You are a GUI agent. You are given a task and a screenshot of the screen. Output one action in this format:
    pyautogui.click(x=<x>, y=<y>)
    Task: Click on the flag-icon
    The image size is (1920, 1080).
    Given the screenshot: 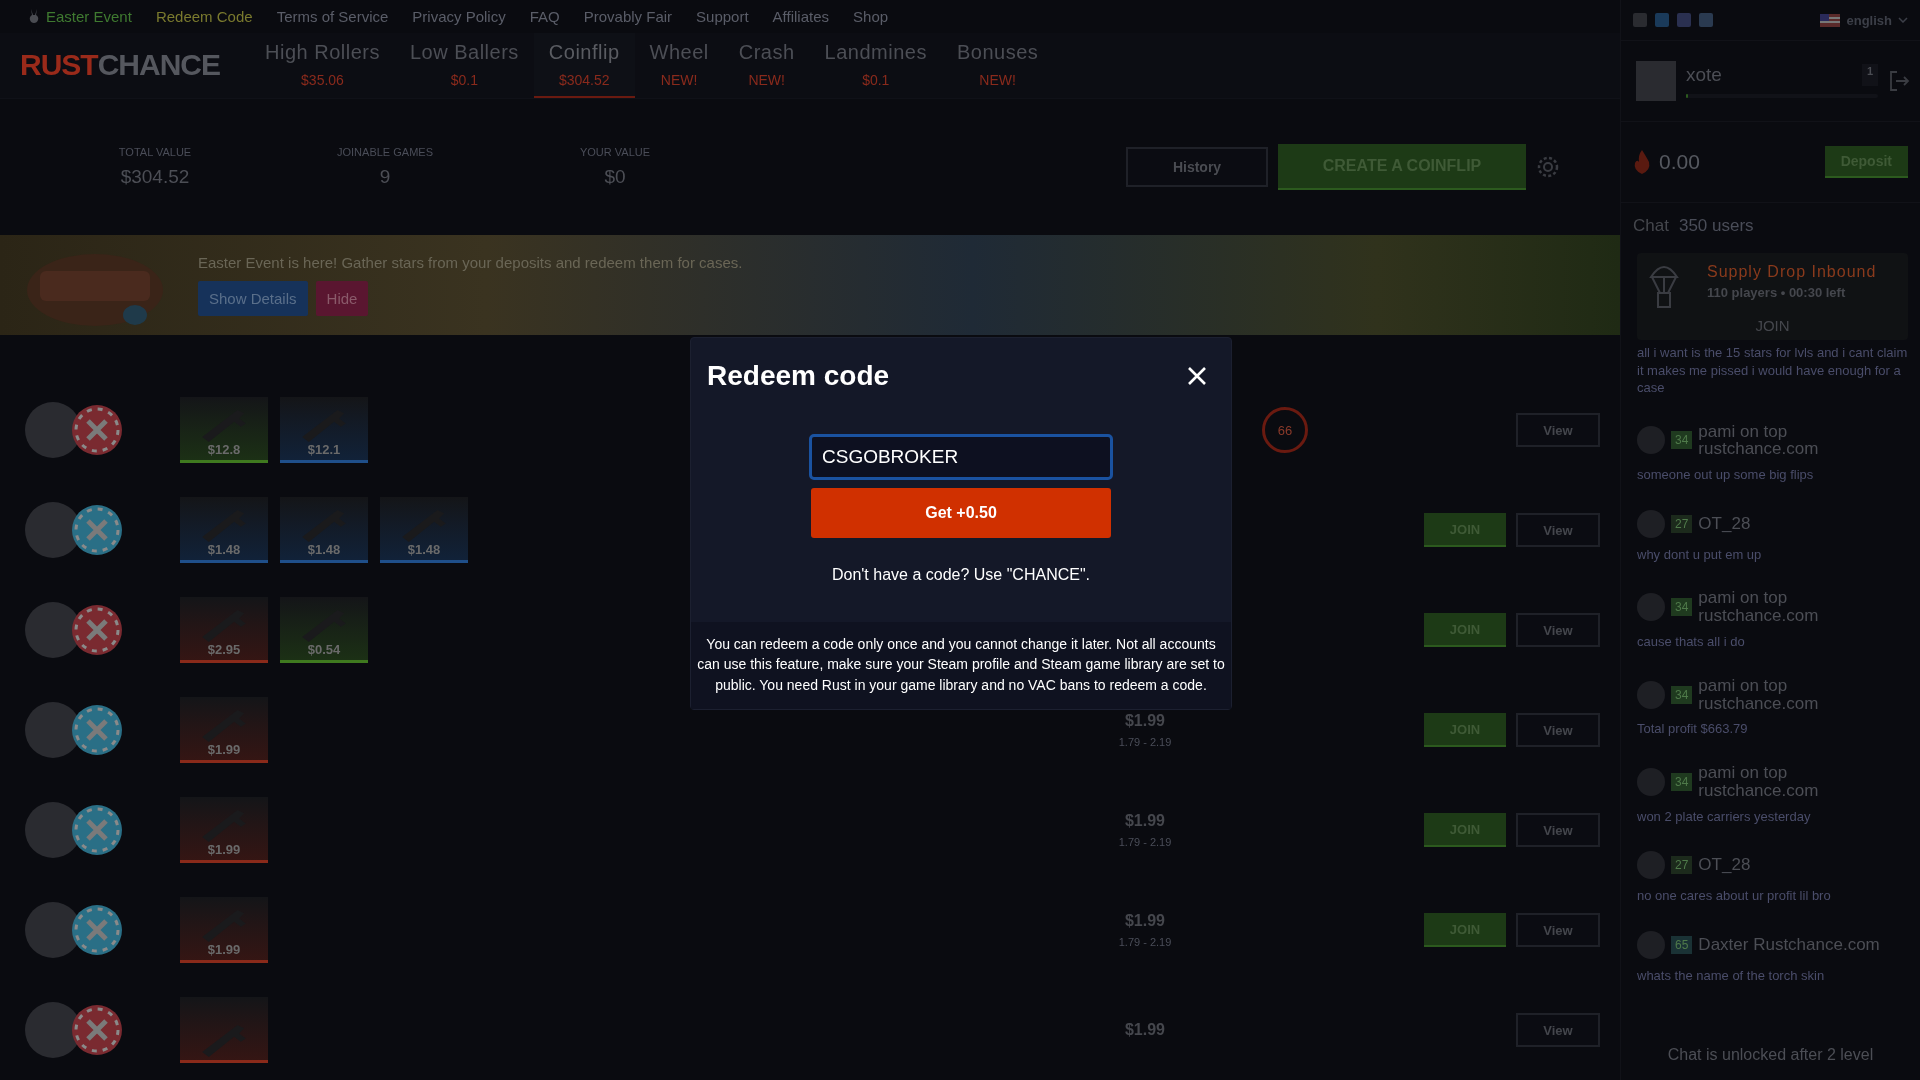 What is the action you would take?
    pyautogui.click(x=1830, y=20)
    